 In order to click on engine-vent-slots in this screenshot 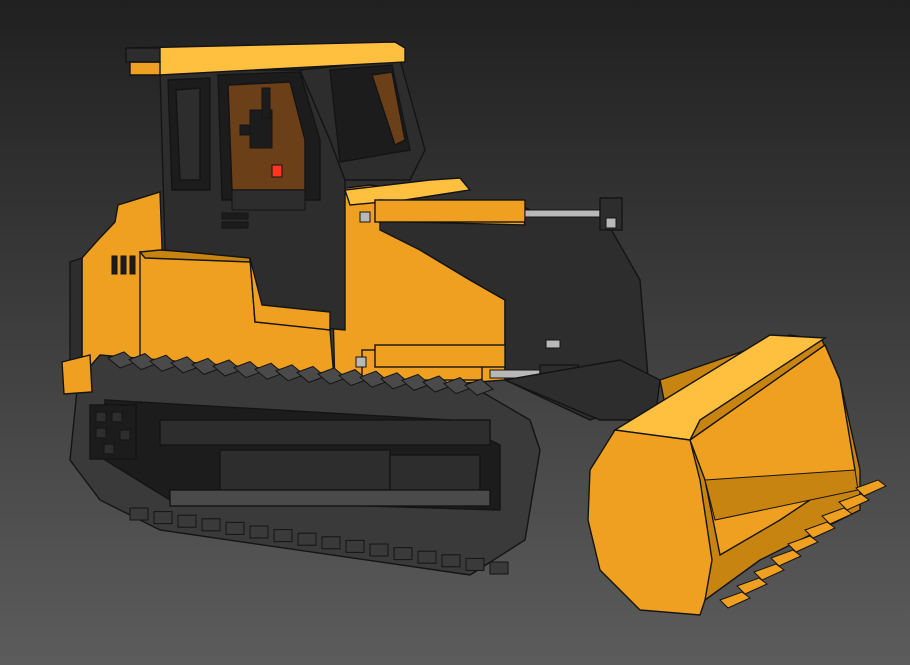, I will do `click(123, 265)`.